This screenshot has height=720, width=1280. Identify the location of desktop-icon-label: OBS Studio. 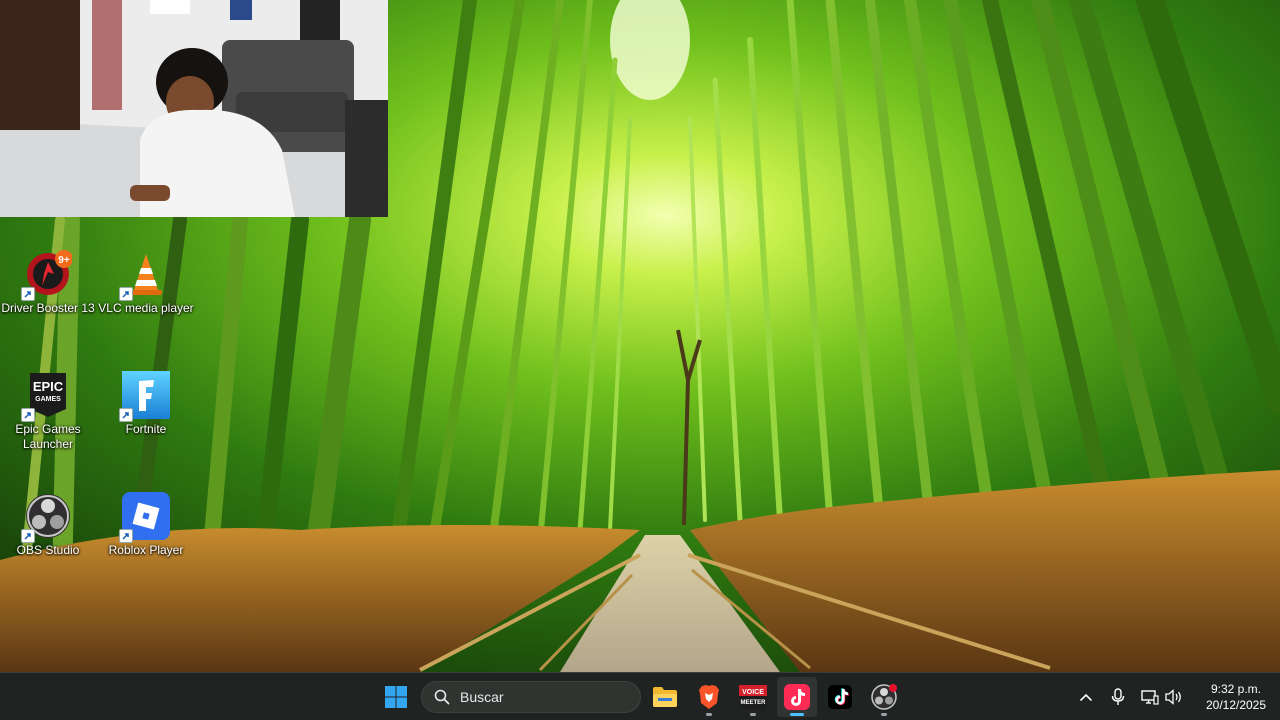
(48, 550).